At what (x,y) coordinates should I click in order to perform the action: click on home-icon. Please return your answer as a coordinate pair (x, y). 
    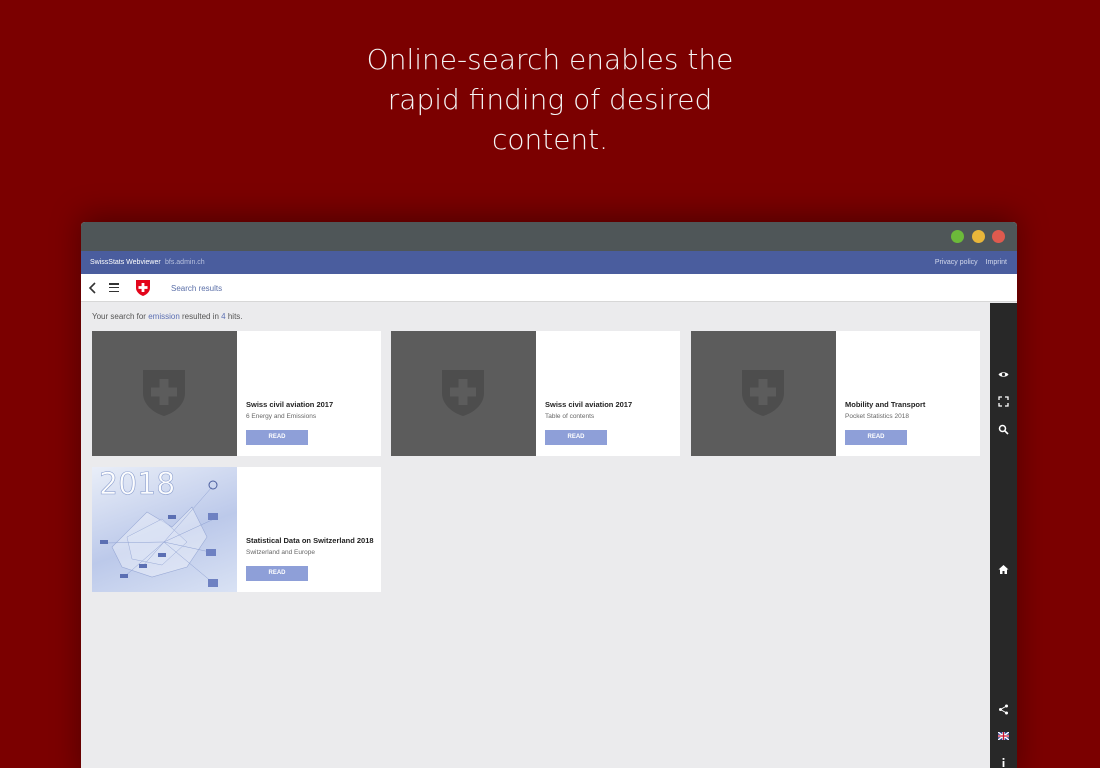
    Looking at the image, I should click on (1003, 569).